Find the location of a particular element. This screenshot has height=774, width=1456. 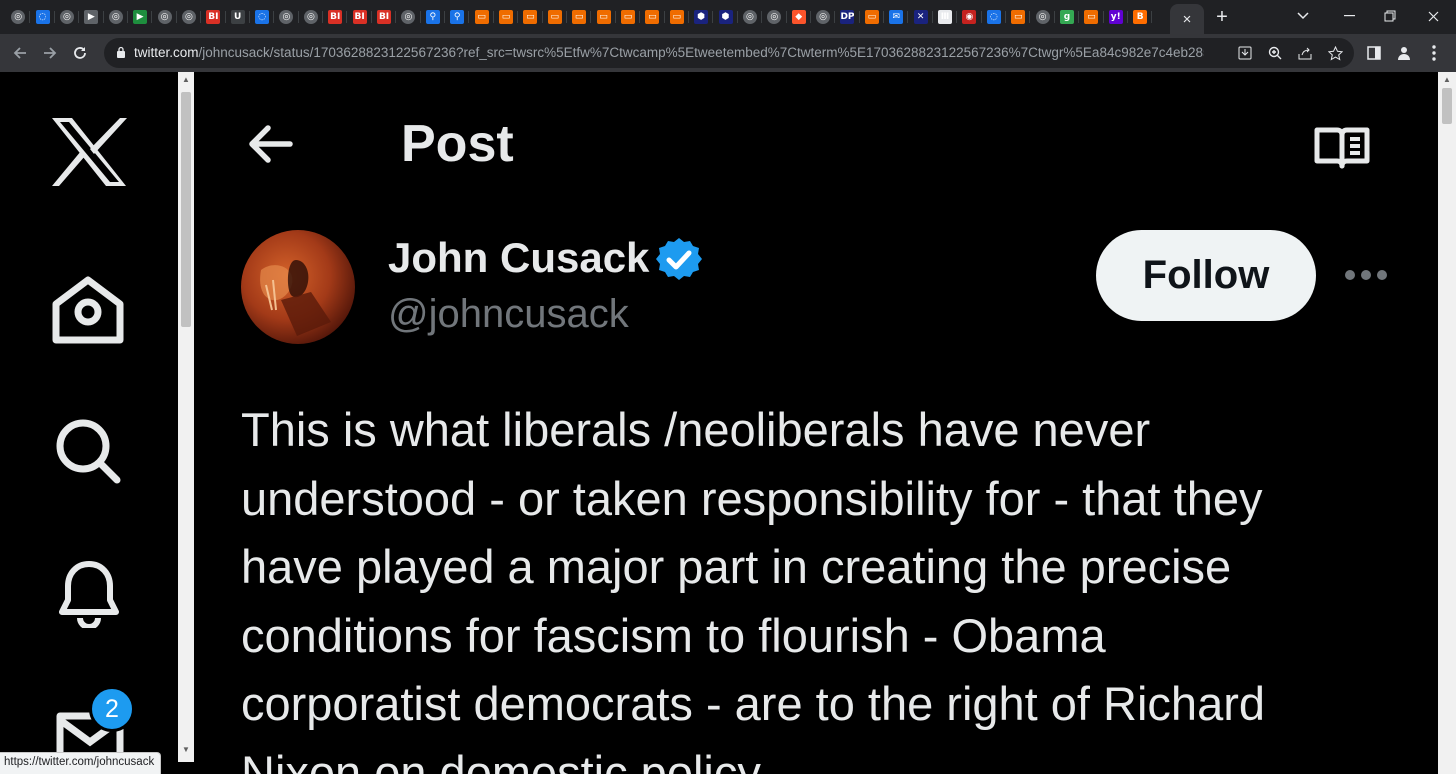

browser-tab: ◆ is located at coordinates (799, 17).